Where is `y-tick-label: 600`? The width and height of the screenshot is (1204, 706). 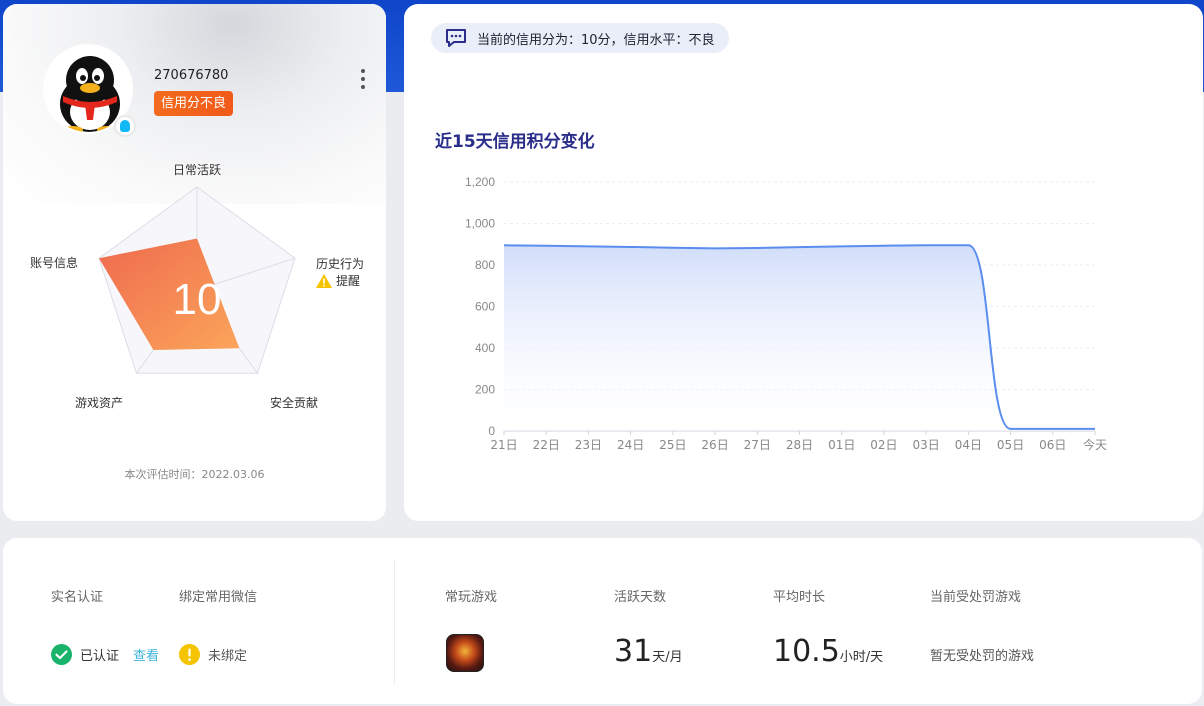
y-tick-label: 600 is located at coordinates (485, 307).